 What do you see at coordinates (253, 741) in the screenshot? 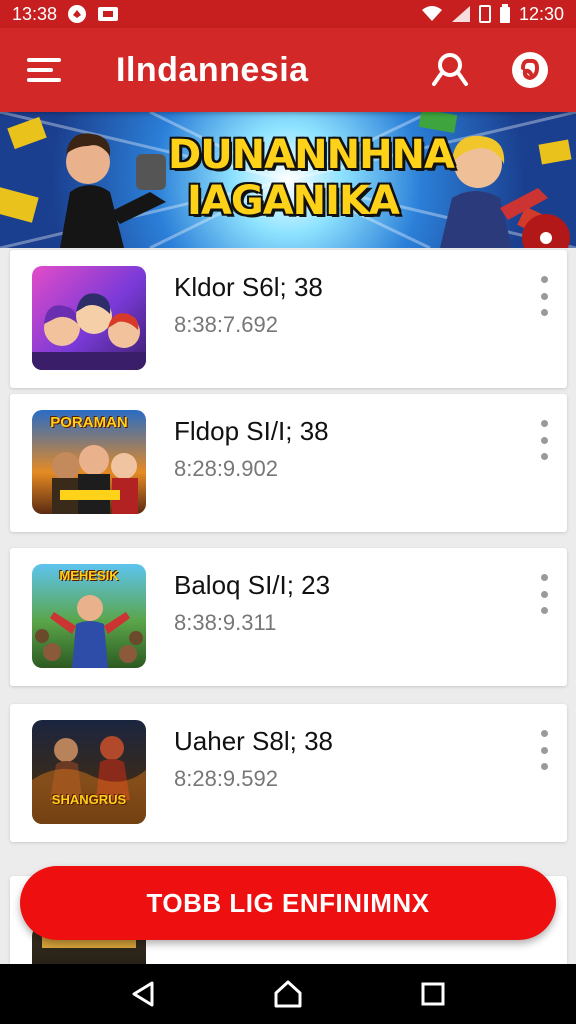
I see `item-title: Uaher S8l; 38` at bounding box center [253, 741].